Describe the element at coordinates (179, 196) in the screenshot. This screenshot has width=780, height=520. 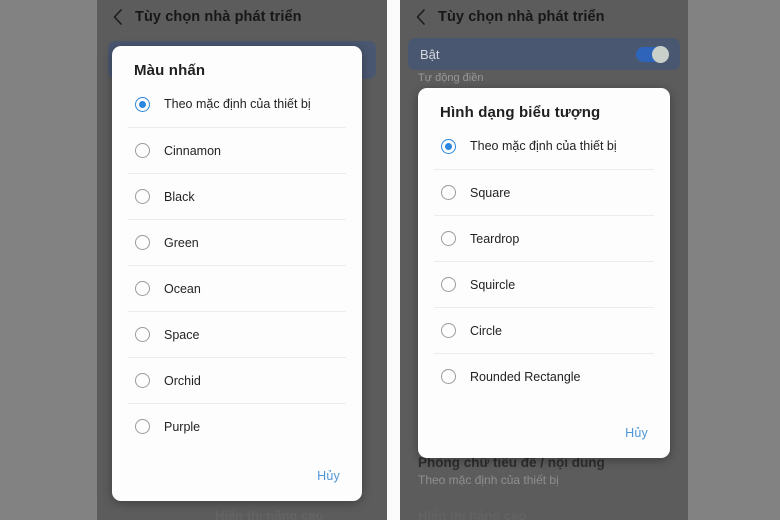
I see `radio-option-label: Black` at that location.